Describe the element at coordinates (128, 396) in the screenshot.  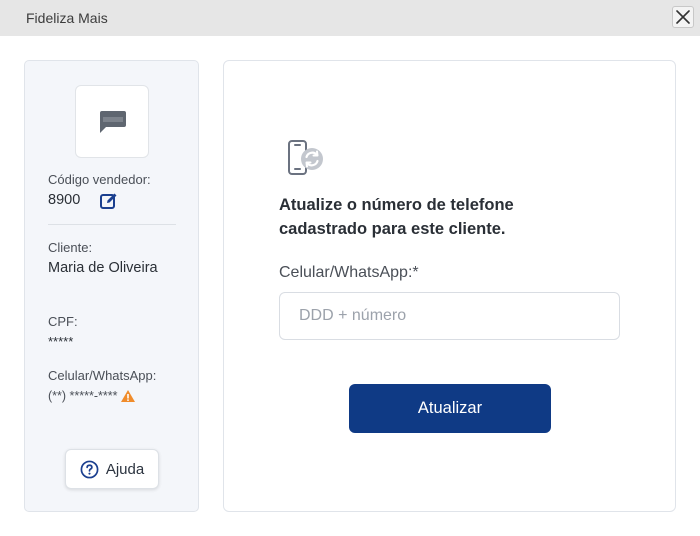
I see `warning-icon` at that location.